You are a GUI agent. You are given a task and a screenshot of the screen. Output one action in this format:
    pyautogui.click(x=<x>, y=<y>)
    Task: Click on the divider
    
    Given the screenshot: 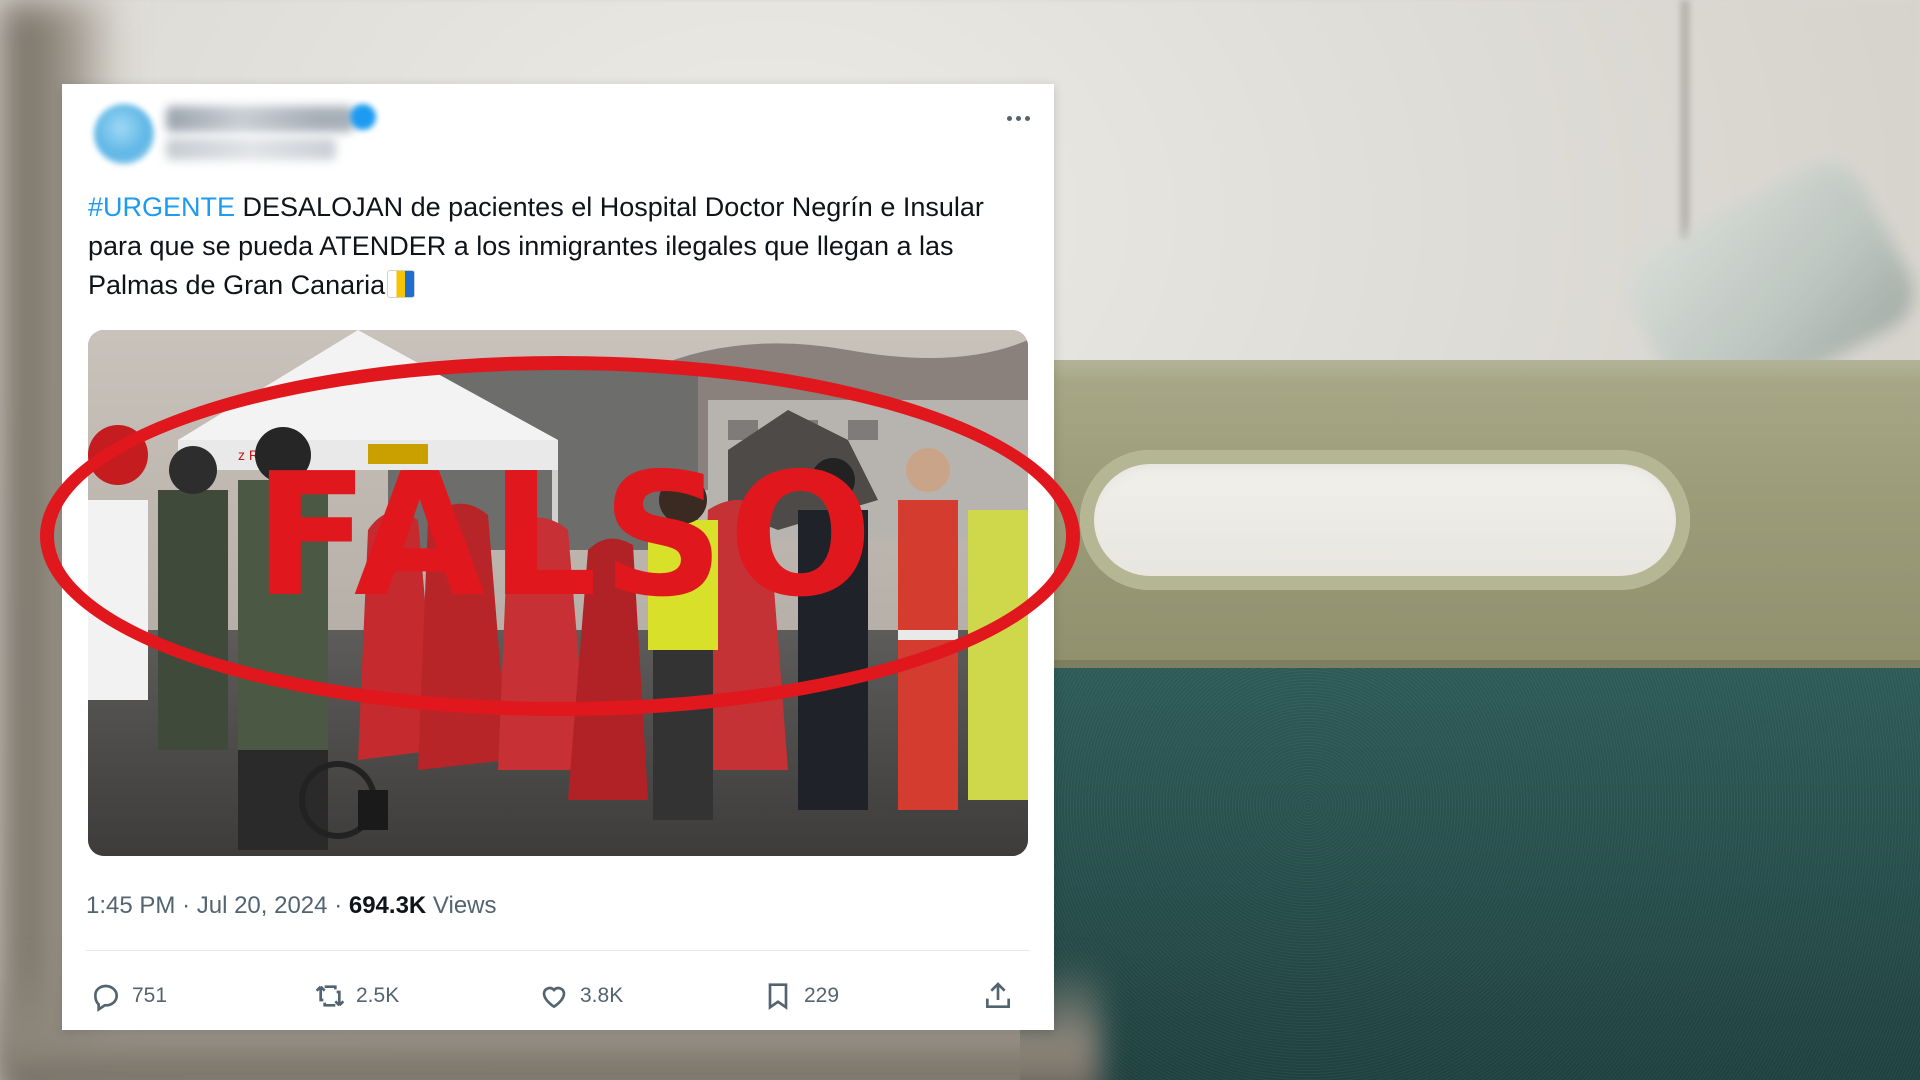 What is the action you would take?
    pyautogui.click(x=558, y=950)
    